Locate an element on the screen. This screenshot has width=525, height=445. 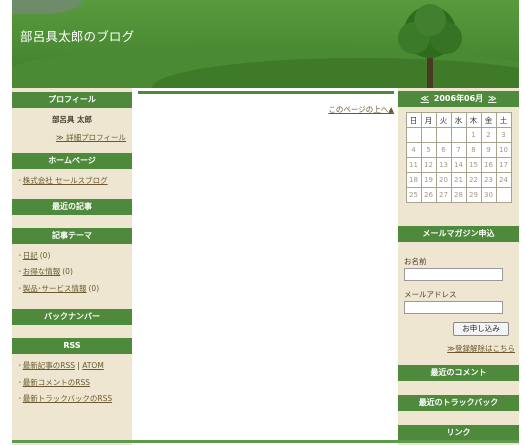
profile-heading: プロフィール is located at coordinates (72, 100).